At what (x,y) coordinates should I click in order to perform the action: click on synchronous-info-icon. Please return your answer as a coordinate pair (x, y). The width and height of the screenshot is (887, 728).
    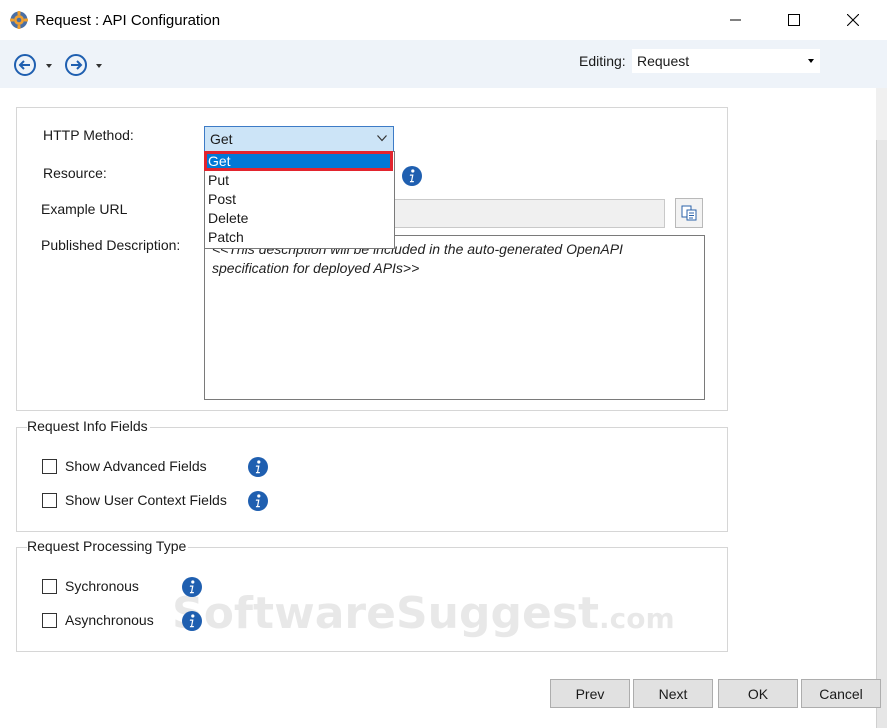
    Looking at the image, I should click on (192, 587).